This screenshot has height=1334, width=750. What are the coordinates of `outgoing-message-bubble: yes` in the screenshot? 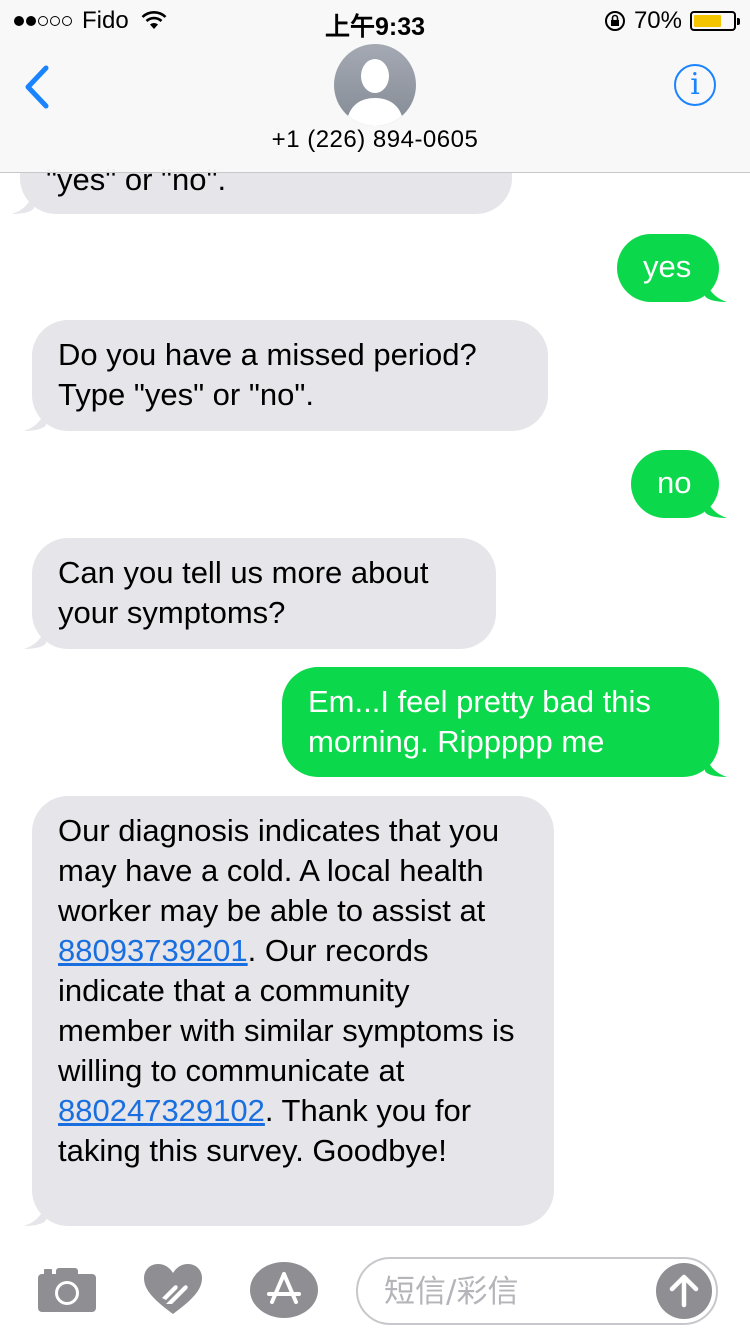 It's located at (672, 268).